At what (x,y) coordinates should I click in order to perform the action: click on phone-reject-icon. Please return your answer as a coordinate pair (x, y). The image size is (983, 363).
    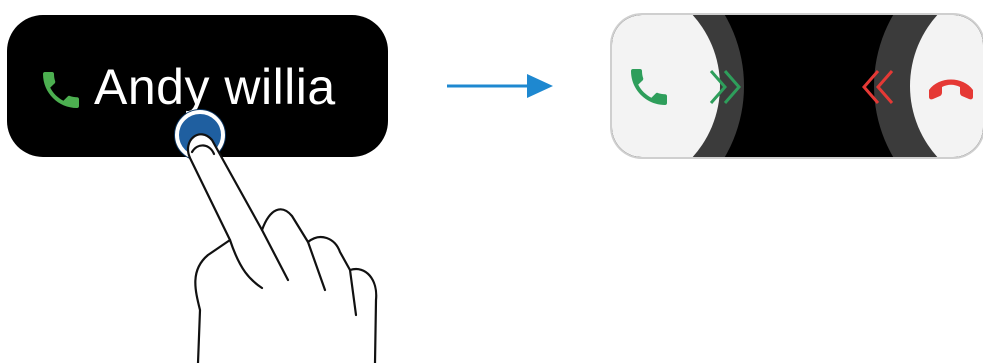
    Looking at the image, I should click on (951, 89).